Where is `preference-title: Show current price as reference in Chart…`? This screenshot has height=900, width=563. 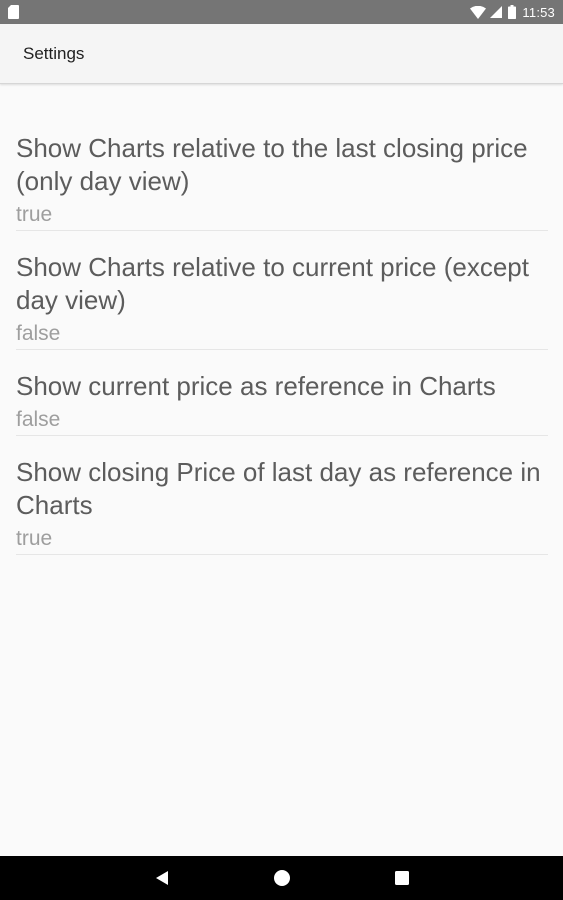
preference-title: Show current price as reference in Chart… is located at coordinates (256, 386).